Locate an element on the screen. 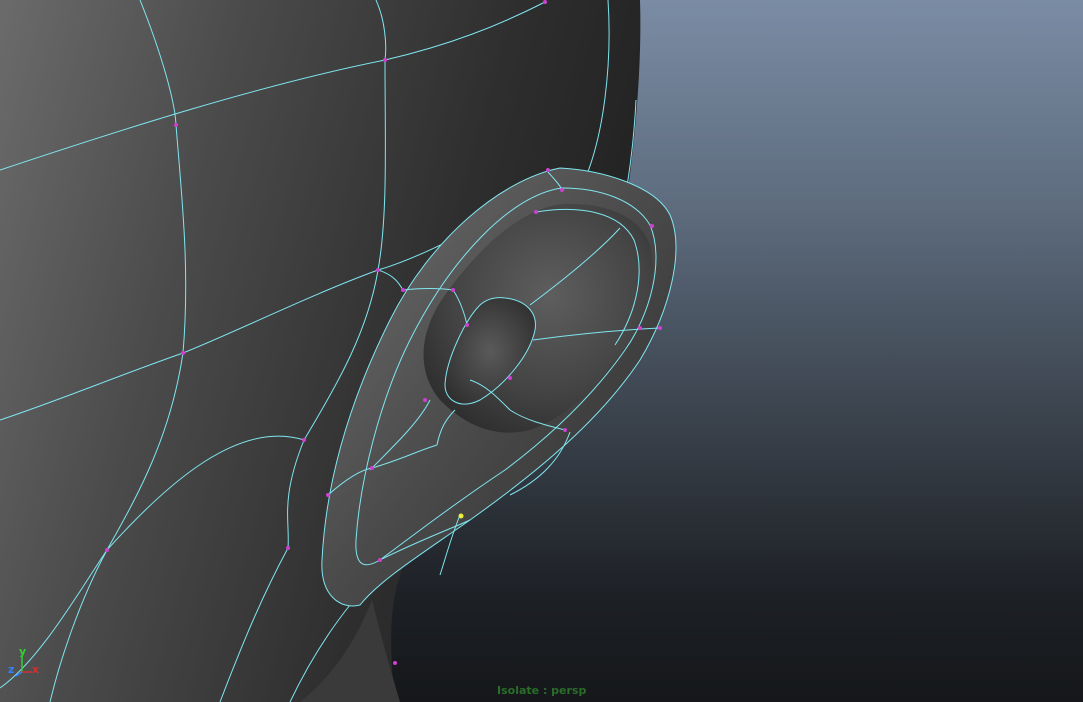 The height and width of the screenshot is (702, 1083). axis-x-label: x is located at coordinates (36, 669).